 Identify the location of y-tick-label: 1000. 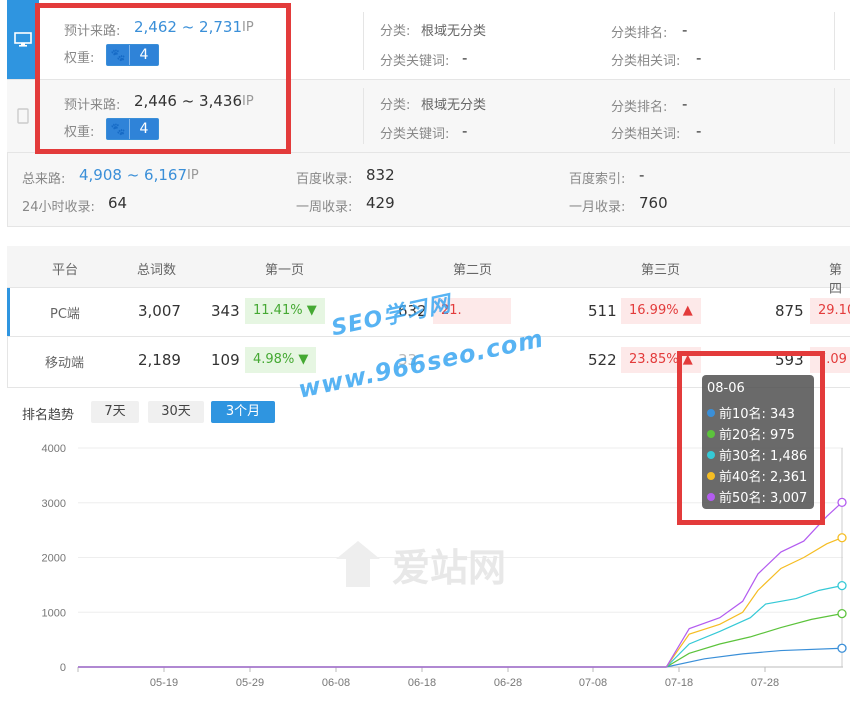
(54, 613).